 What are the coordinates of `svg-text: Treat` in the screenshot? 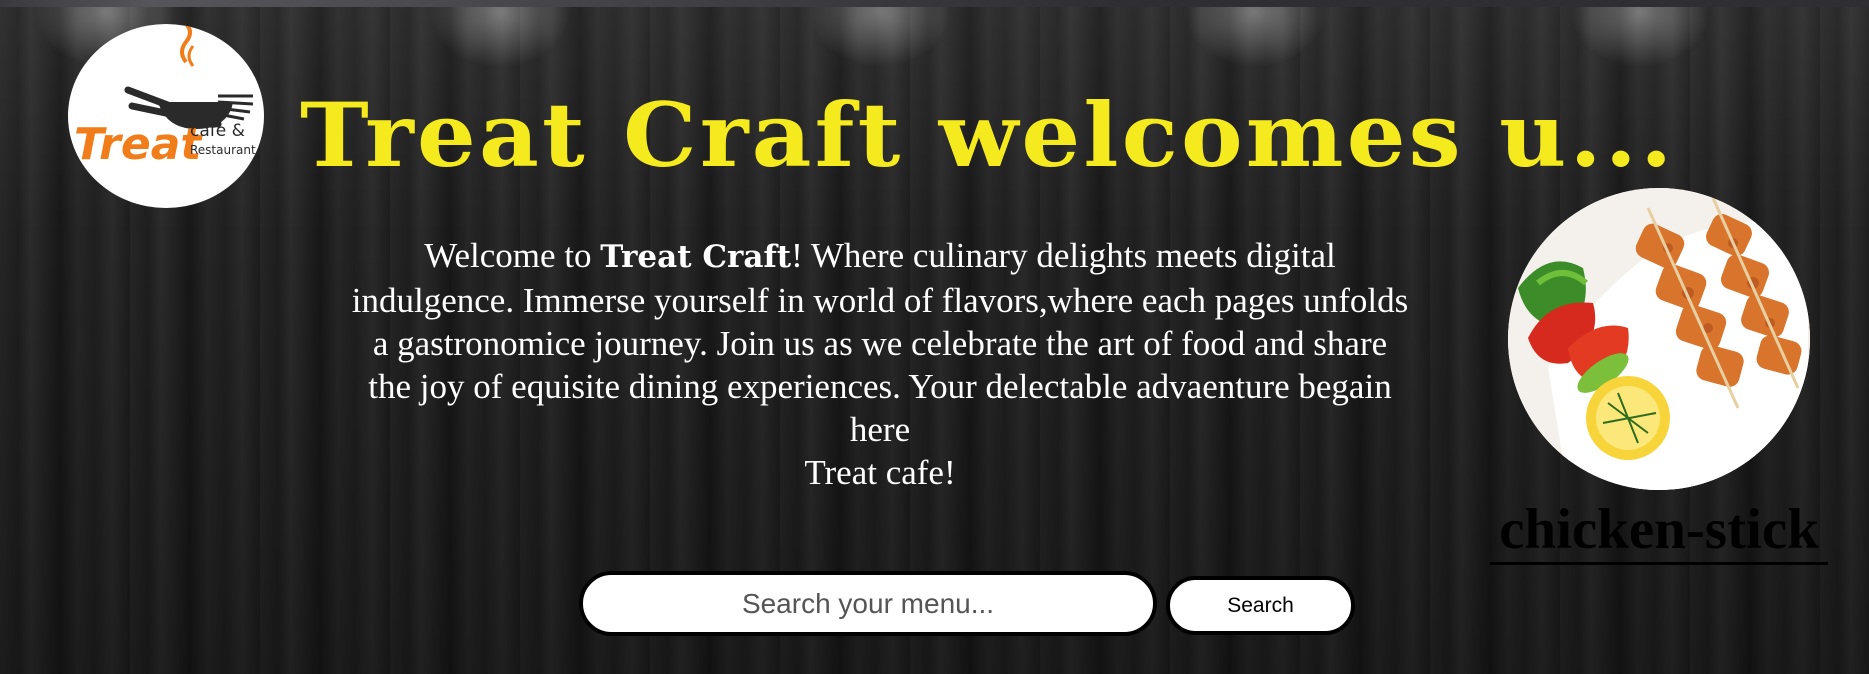 It's located at (138, 144).